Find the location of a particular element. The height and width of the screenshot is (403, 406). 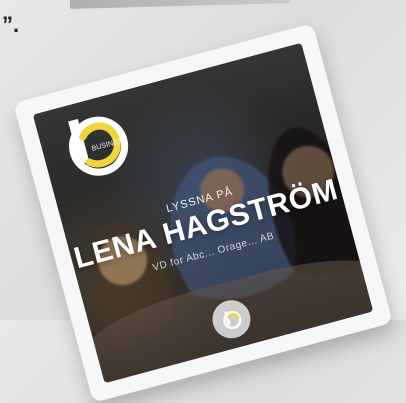

quote-mark-text: ”. is located at coordinates (11, 24).